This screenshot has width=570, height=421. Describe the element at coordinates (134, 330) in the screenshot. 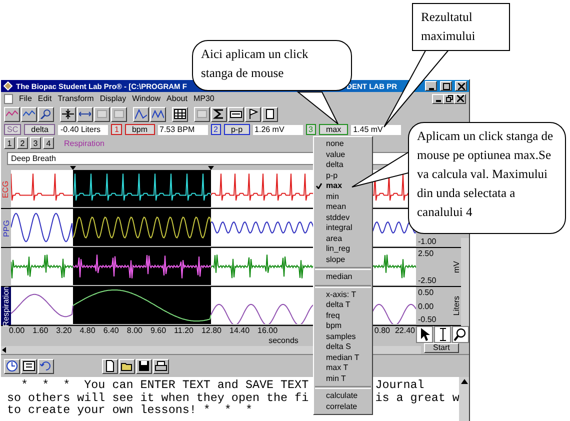

I see `axis-tick-label: 8.00` at that location.